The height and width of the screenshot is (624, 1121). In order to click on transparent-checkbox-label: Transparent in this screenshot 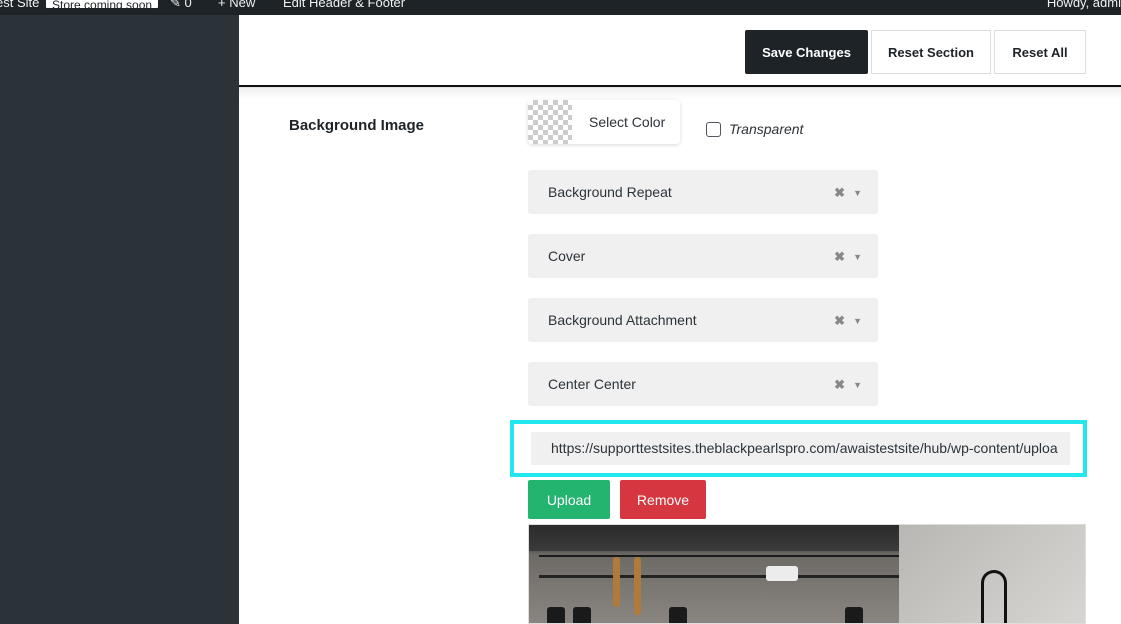, I will do `click(754, 129)`.